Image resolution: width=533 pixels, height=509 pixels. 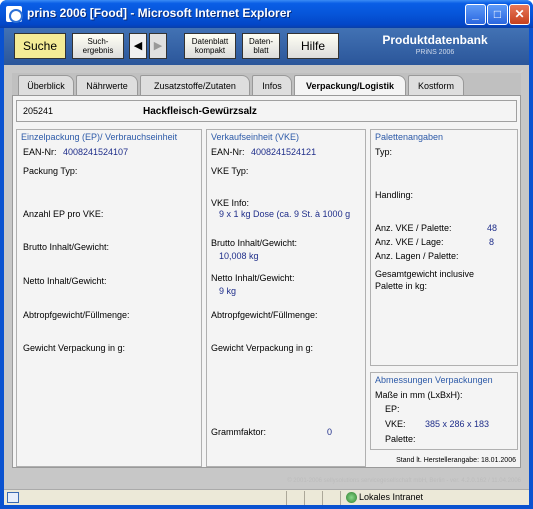 What do you see at coordinates (266, 111) in the screenshot?
I see `product-header: 205241 Hackfleisch-Gewürzsalz` at bounding box center [266, 111].